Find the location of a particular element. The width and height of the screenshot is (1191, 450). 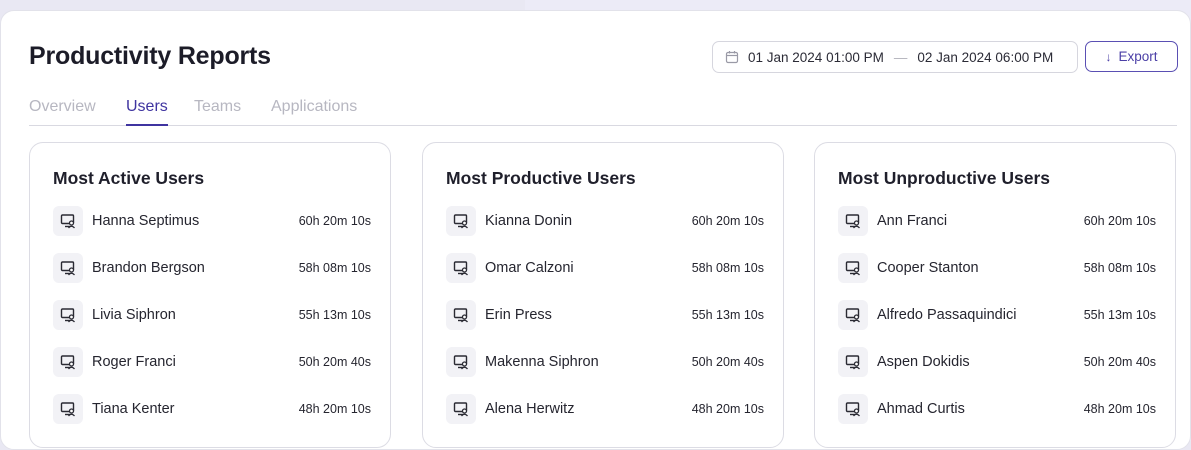

tab-teams: Teams is located at coordinates (217, 111).